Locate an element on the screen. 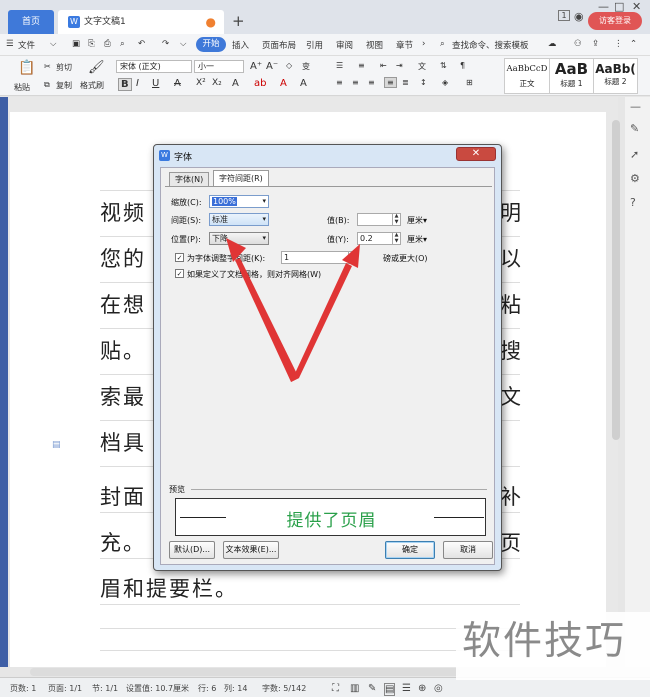 This screenshot has width=650, height=697. print-preview-icon: ⌕ is located at coordinates (122, 44).